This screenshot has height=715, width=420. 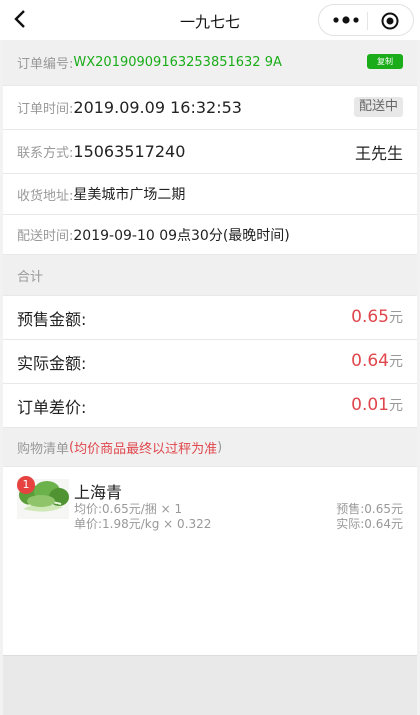 What do you see at coordinates (369, 524) in the screenshot?
I see `product-actual-price: 实际:0.64元` at bounding box center [369, 524].